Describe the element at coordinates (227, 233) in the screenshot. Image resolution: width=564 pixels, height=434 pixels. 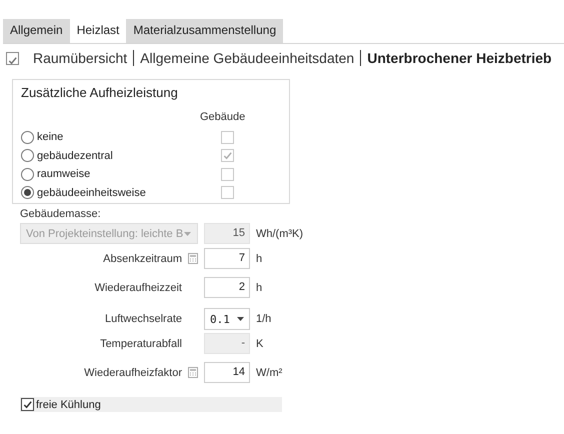
I see `input-field: 15` at that location.